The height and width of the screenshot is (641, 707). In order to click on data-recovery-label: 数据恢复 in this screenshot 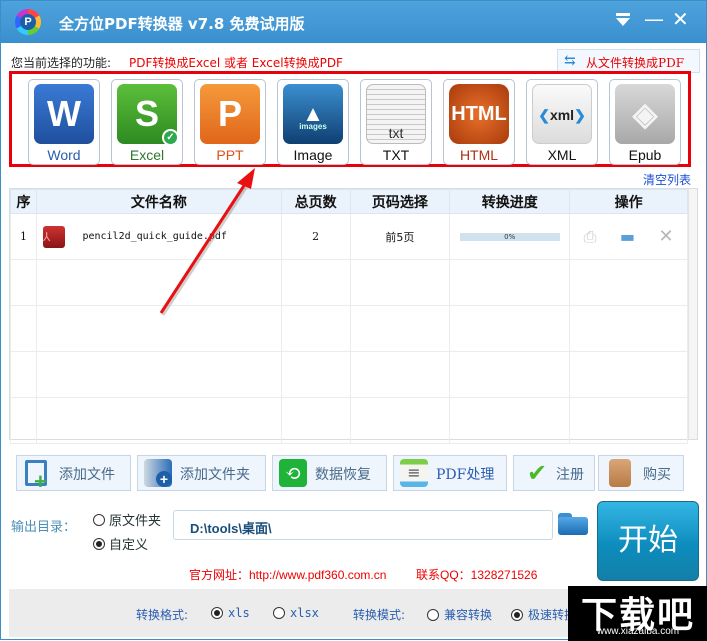, I will do `click(343, 475)`.